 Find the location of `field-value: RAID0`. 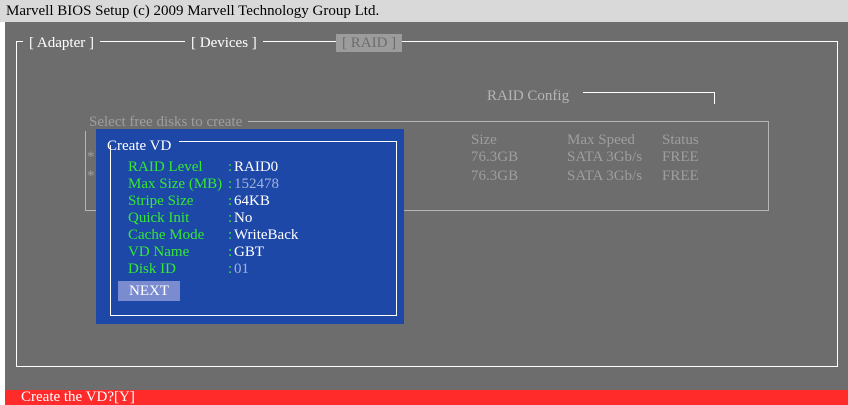

field-value: RAID0 is located at coordinates (256, 167).